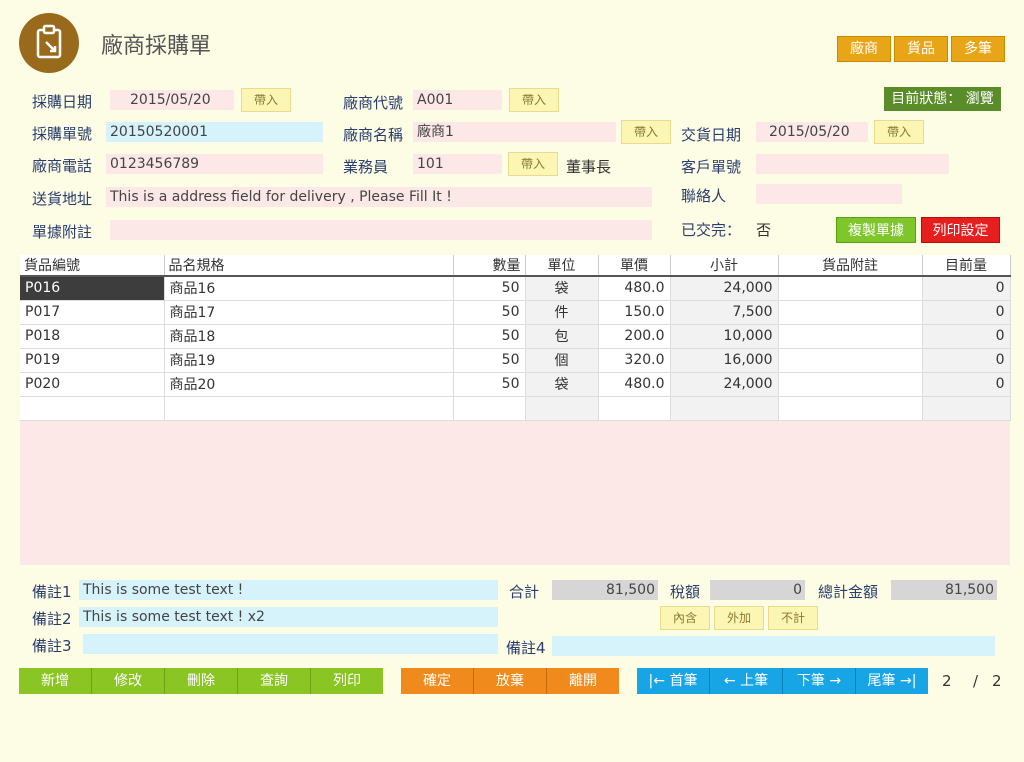 Image resolution: width=1024 pixels, height=762 pixels. I want to click on delivered-value: 否, so click(764, 230).